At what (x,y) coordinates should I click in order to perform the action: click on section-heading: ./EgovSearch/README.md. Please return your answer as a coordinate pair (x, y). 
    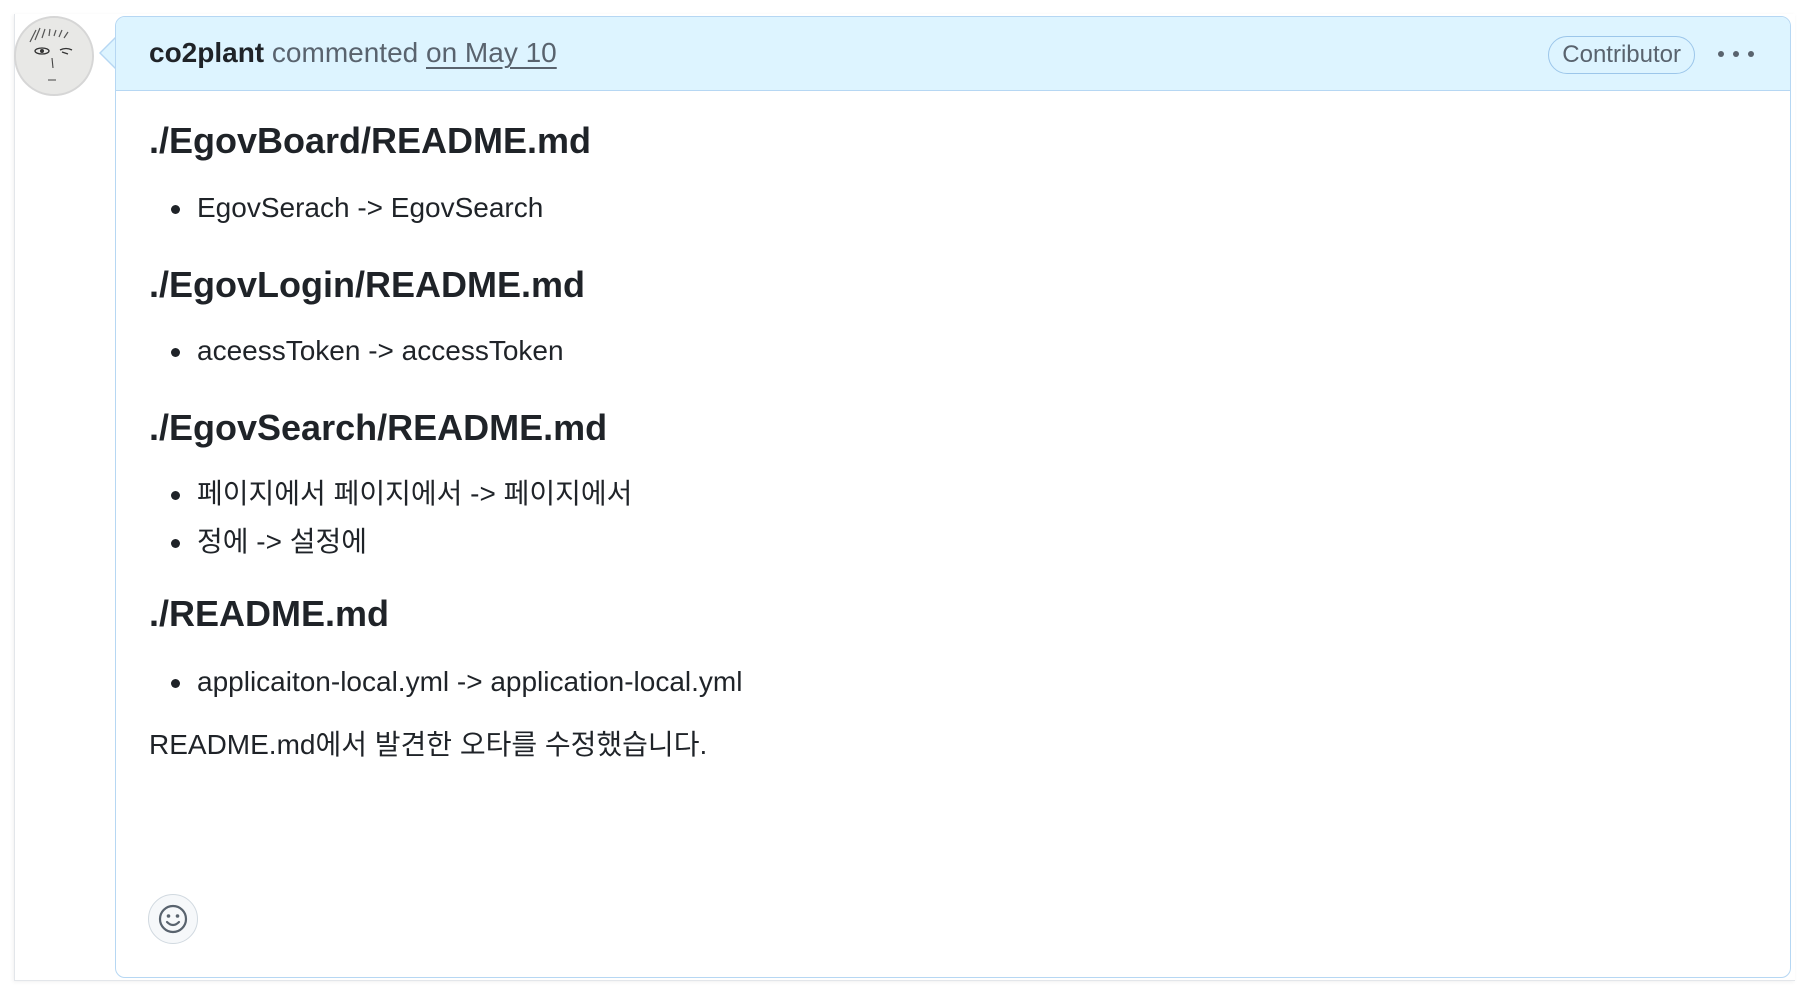
    Looking at the image, I should click on (378, 427).